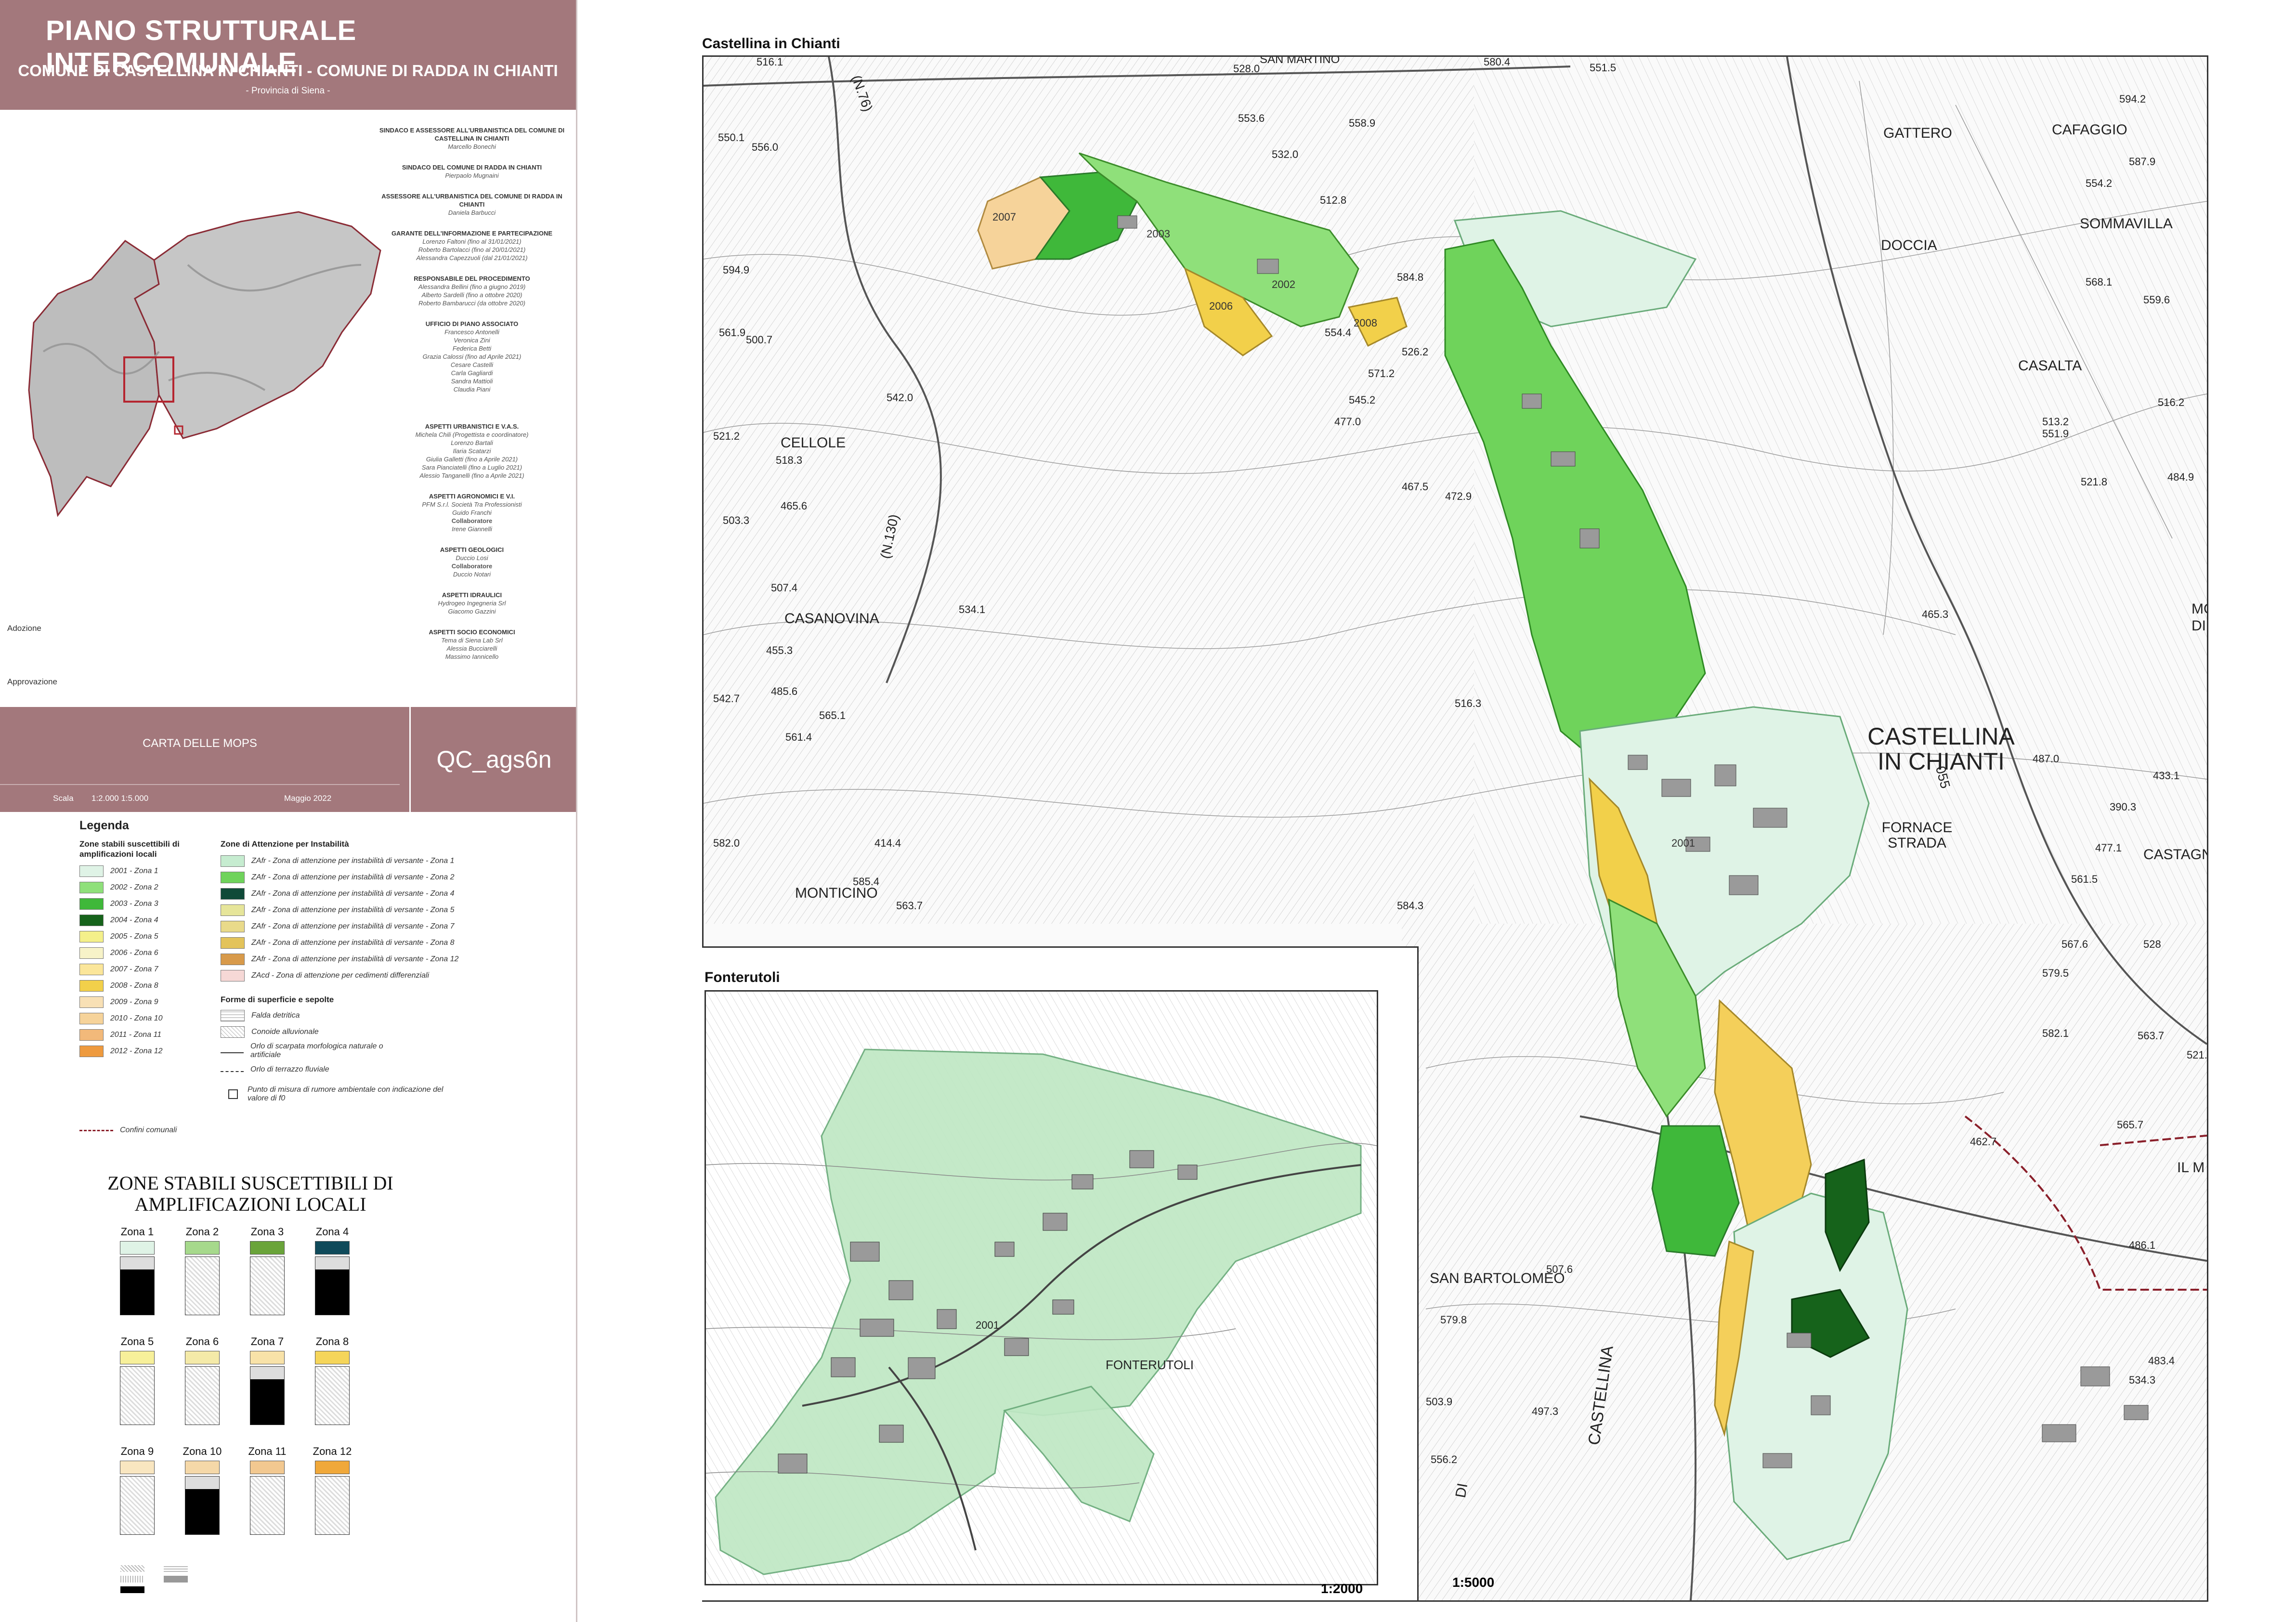 This screenshot has height=1622, width=2296. I want to click on credit-name: Roberto Bartolacci (fino al 20/01/2021), so click(472, 249).